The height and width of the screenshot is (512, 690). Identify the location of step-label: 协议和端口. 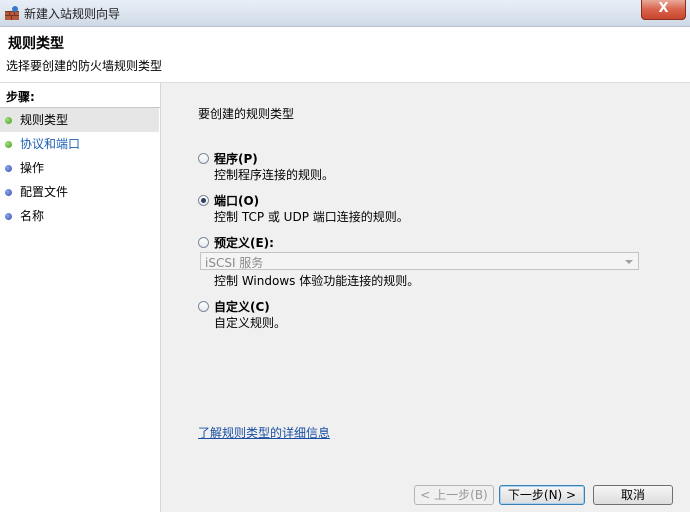
(50, 144).